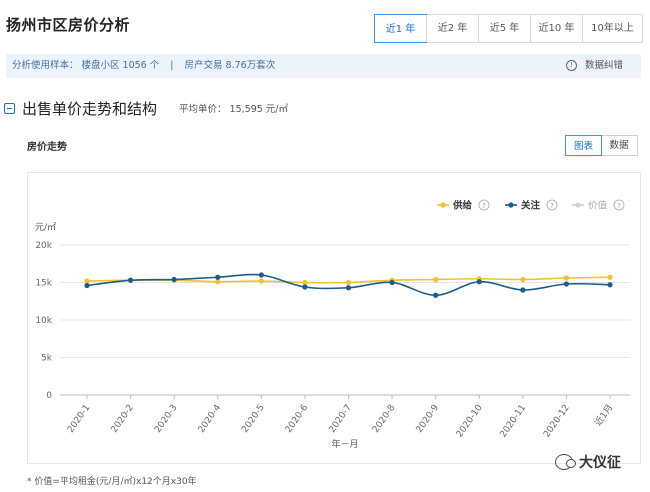 Image resolution: width=650 pixels, height=492 pixels. What do you see at coordinates (565, 462) in the screenshot?
I see `wechat-icon` at bounding box center [565, 462].